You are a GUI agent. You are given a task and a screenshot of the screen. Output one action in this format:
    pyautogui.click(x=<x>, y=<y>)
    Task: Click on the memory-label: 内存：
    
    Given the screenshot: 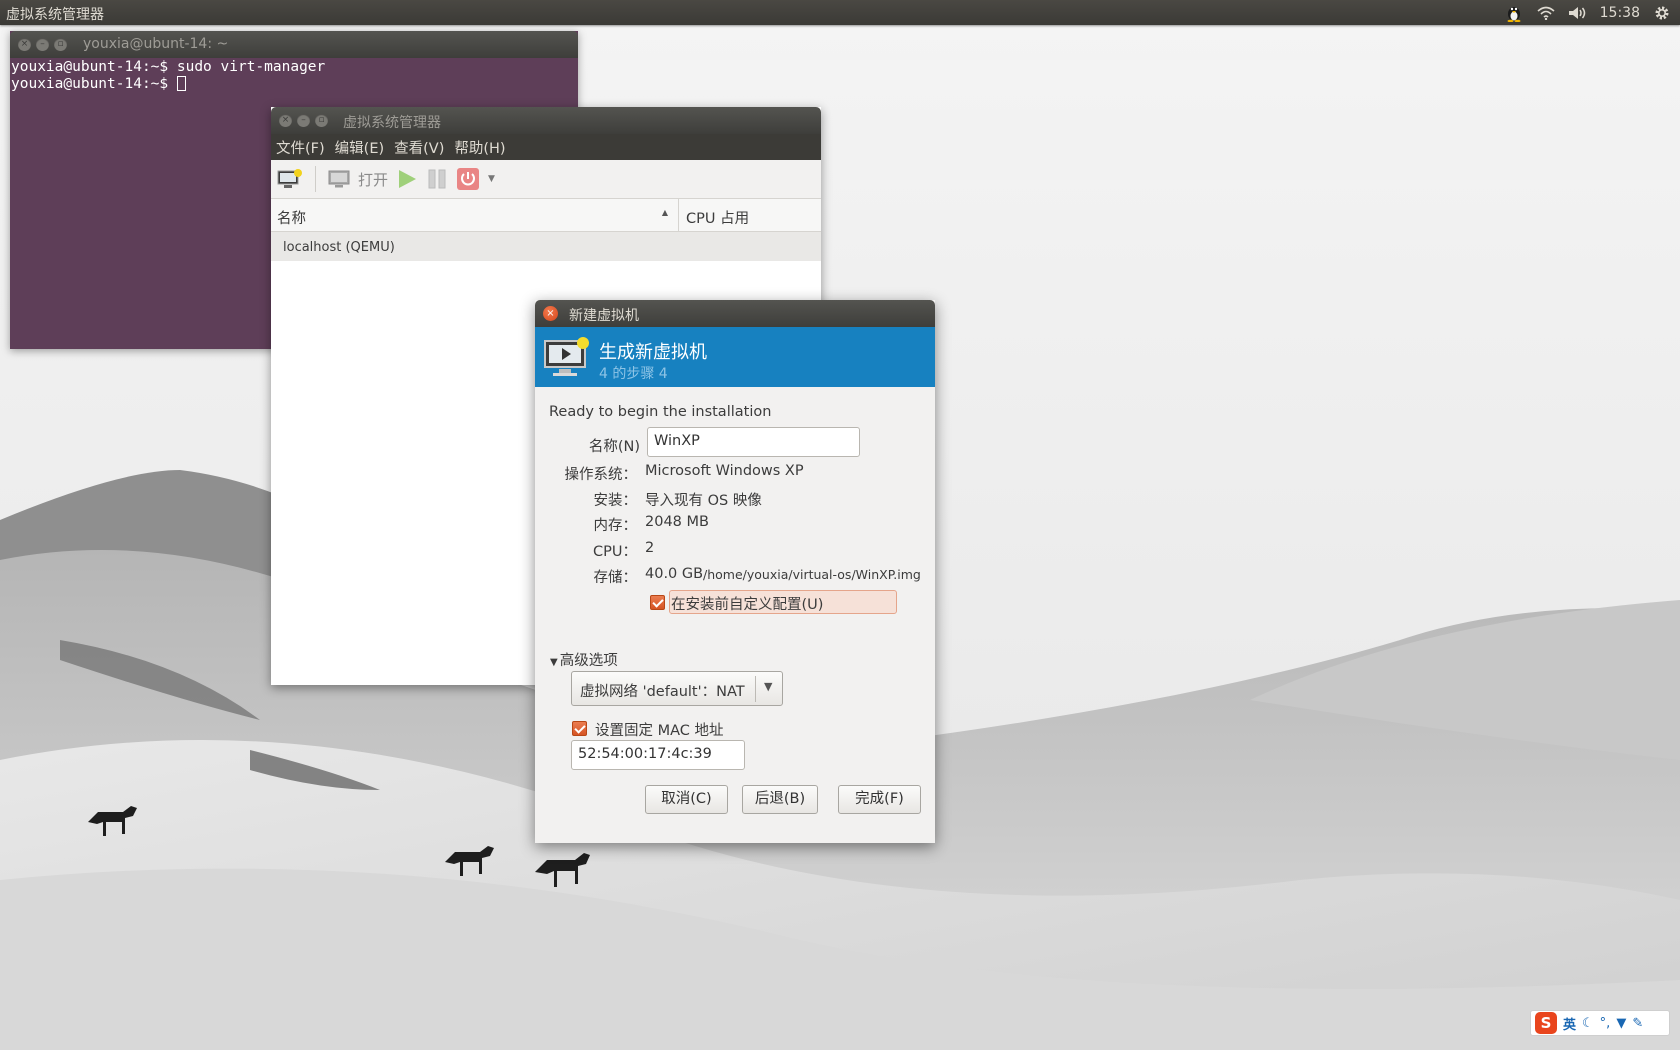 What is the action you would take?
    pyautogui.click(x=615, y=526)
    